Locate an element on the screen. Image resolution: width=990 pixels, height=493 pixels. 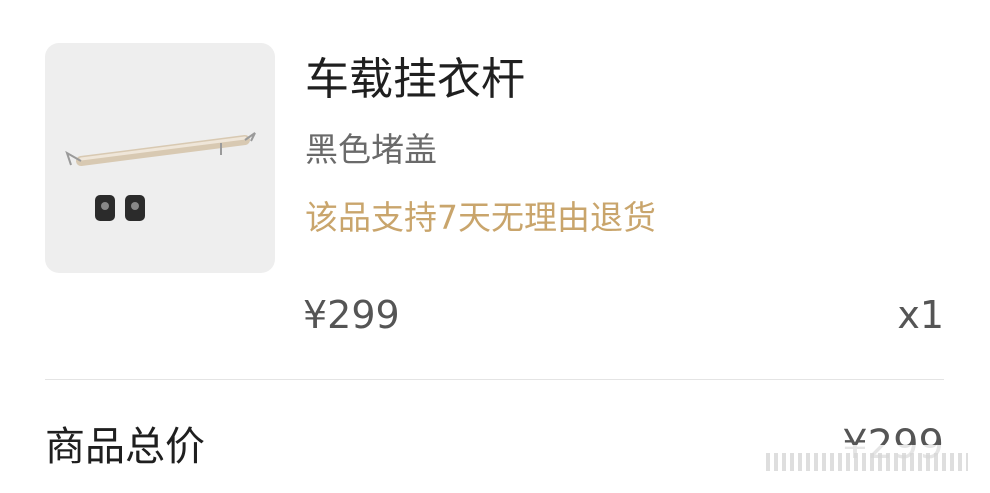
watermark is located at coordinates (867, 462).